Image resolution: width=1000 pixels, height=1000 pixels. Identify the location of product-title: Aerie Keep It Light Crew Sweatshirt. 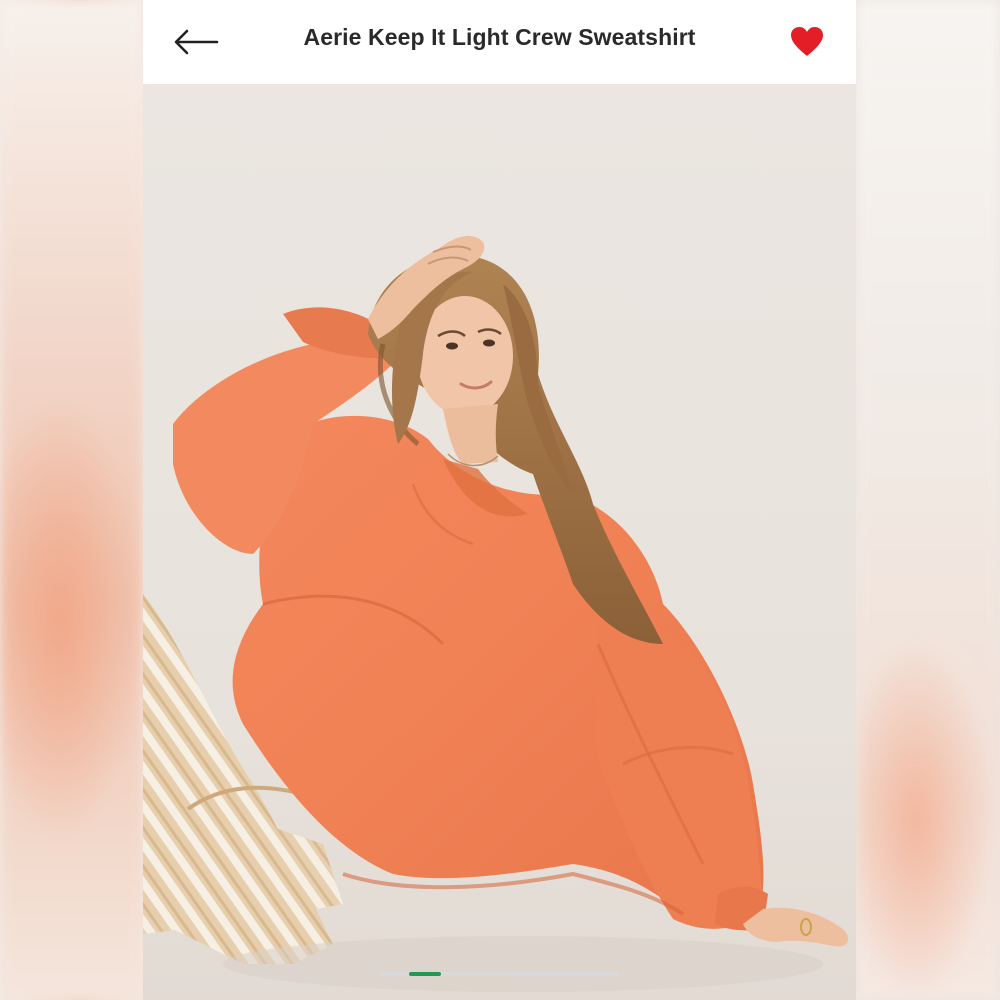
(499, 37).